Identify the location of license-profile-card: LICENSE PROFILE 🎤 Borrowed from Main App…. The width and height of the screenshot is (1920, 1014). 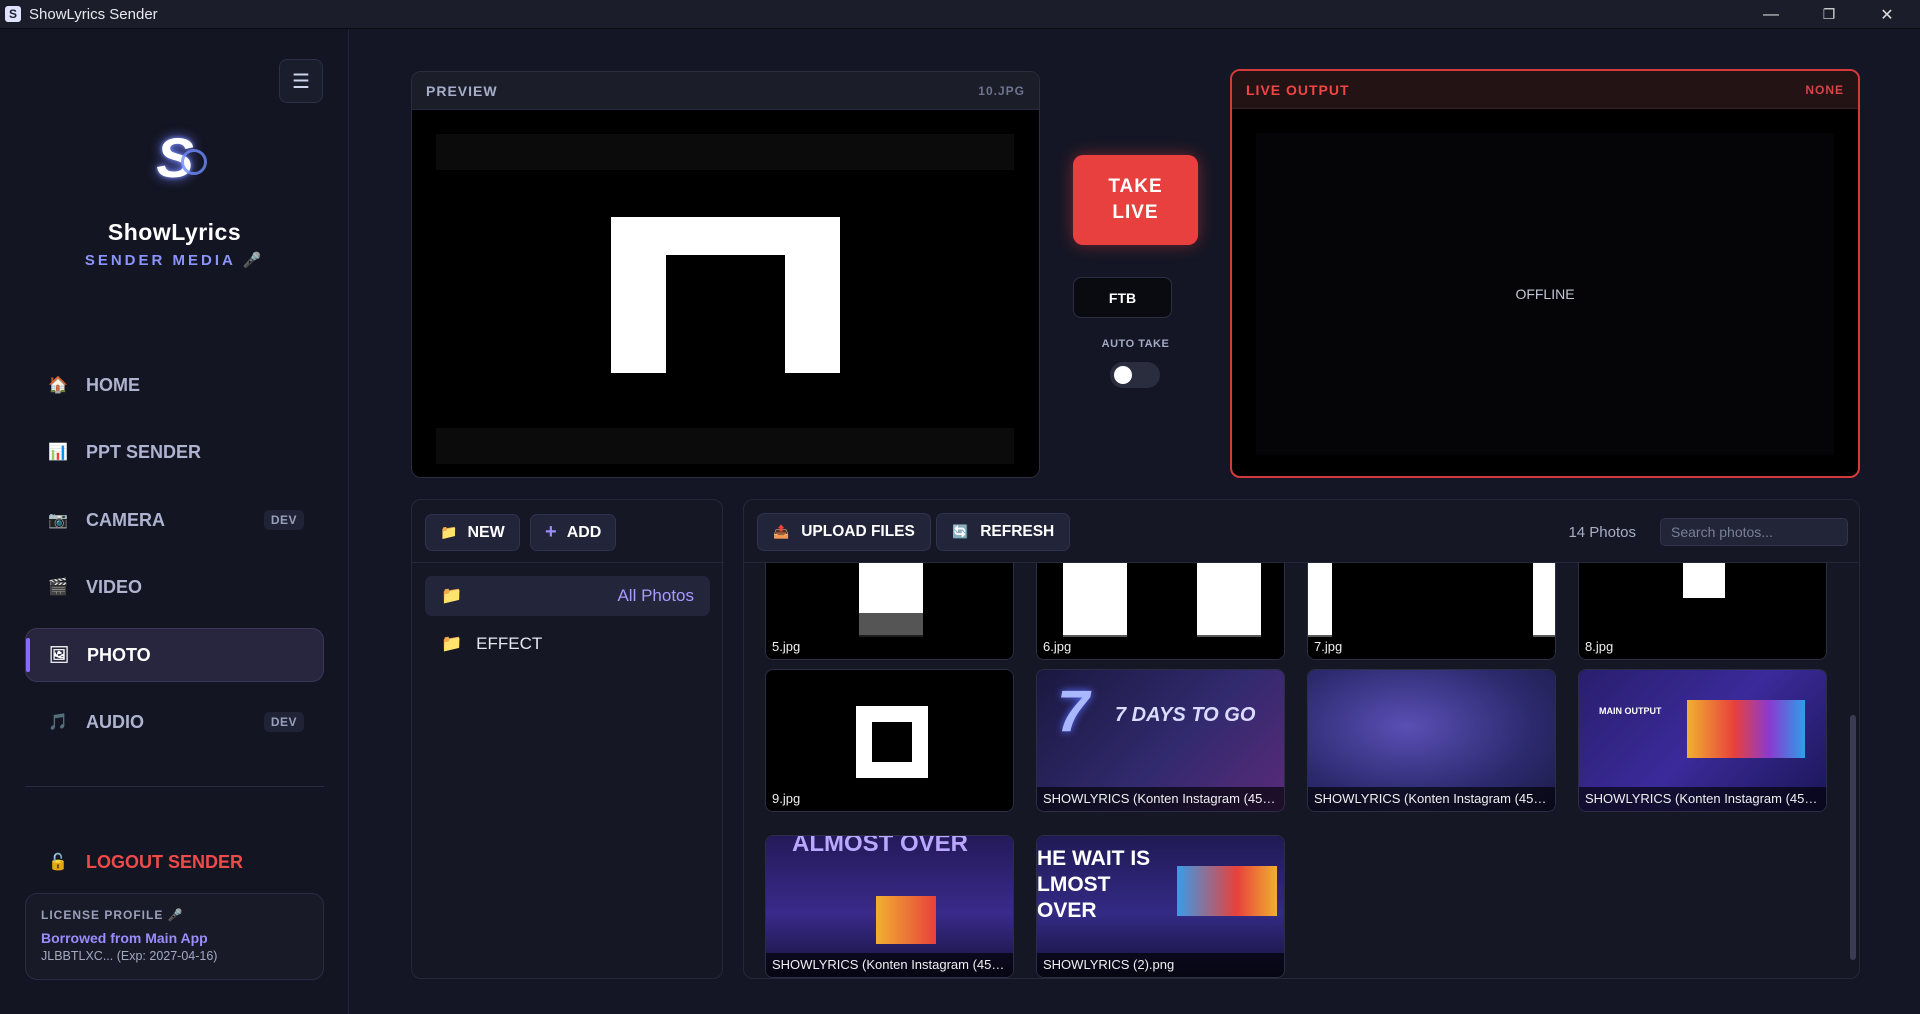
(174, 936).